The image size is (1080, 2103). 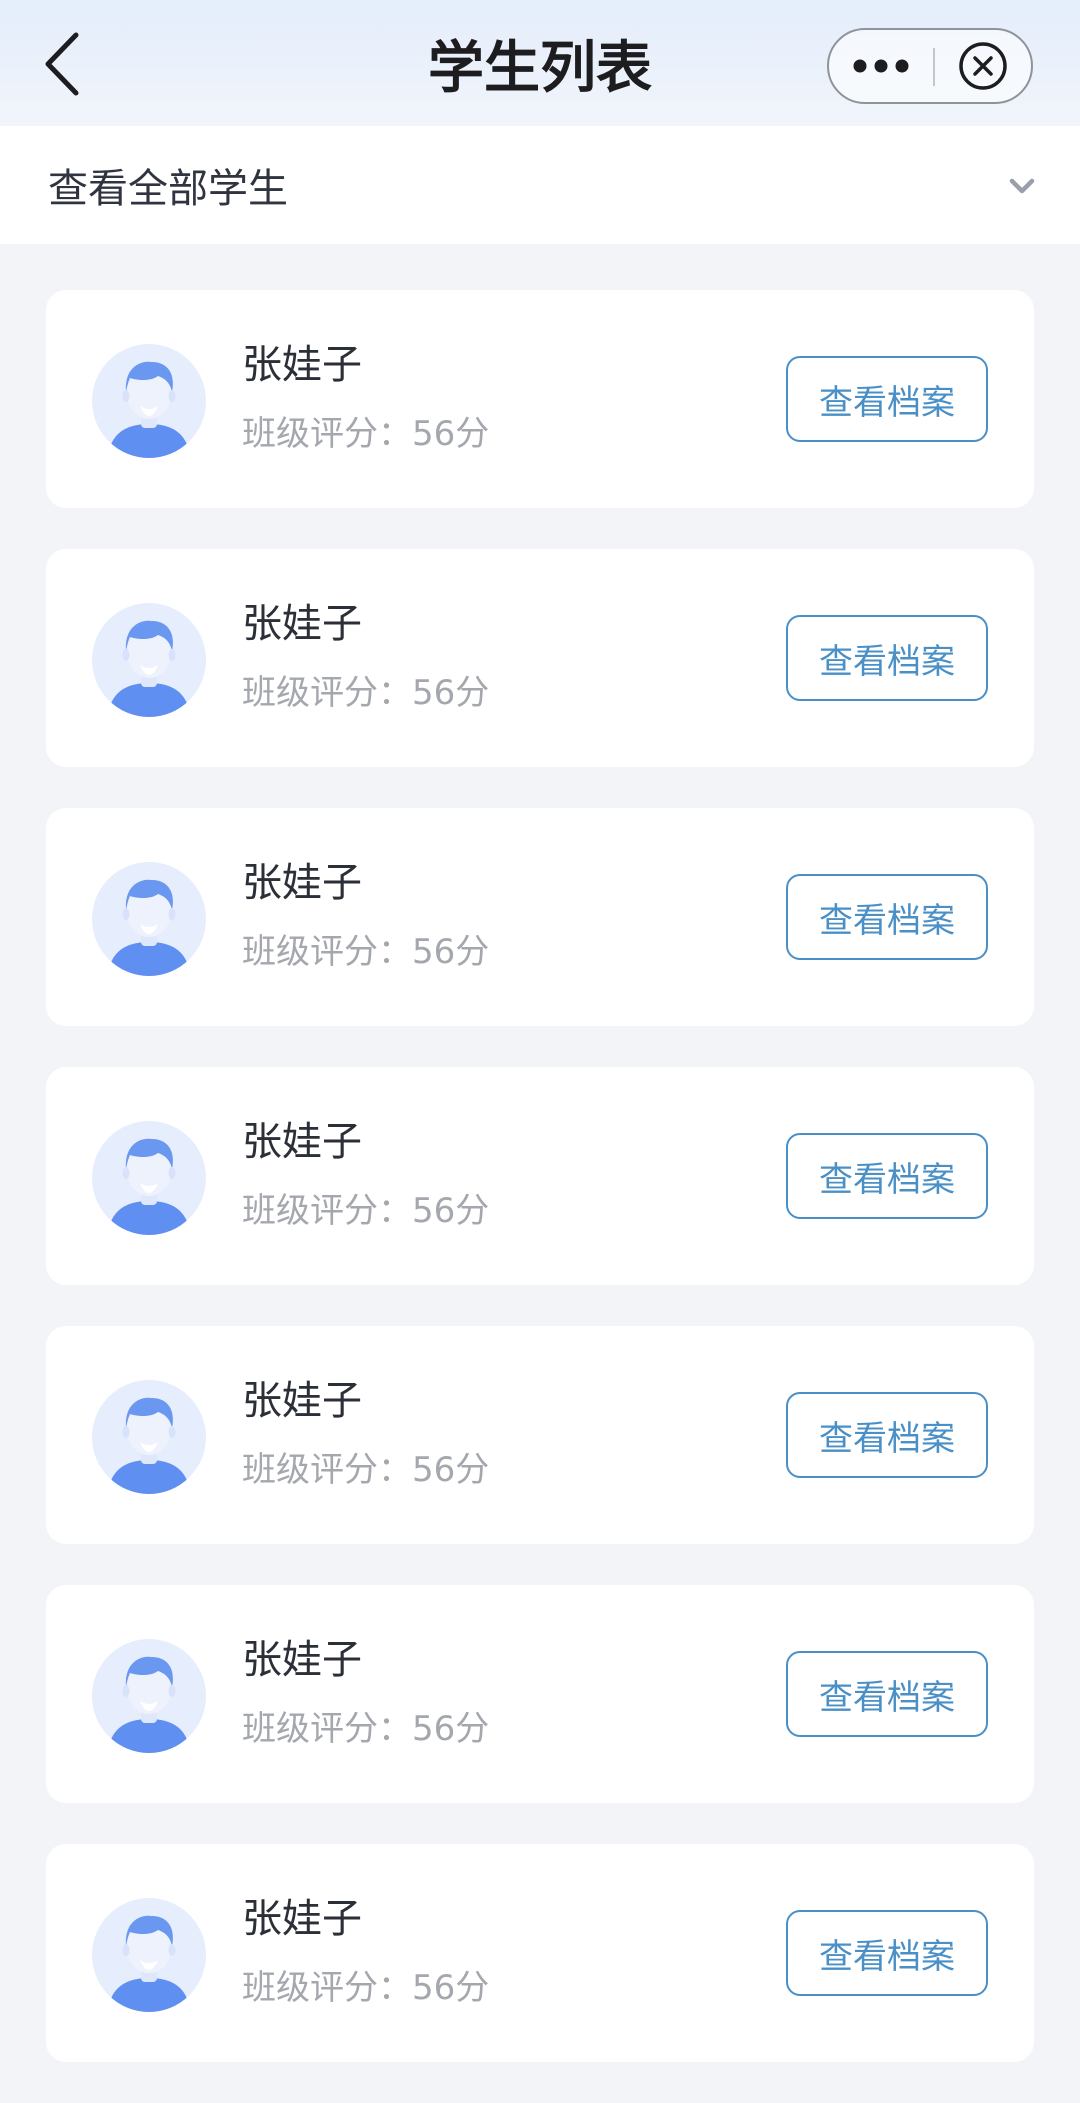 What do you see at coordinates (168, 189) in the screenshot?
I see `filter-label: 查看全部学生` at bounding box center [168, 189].